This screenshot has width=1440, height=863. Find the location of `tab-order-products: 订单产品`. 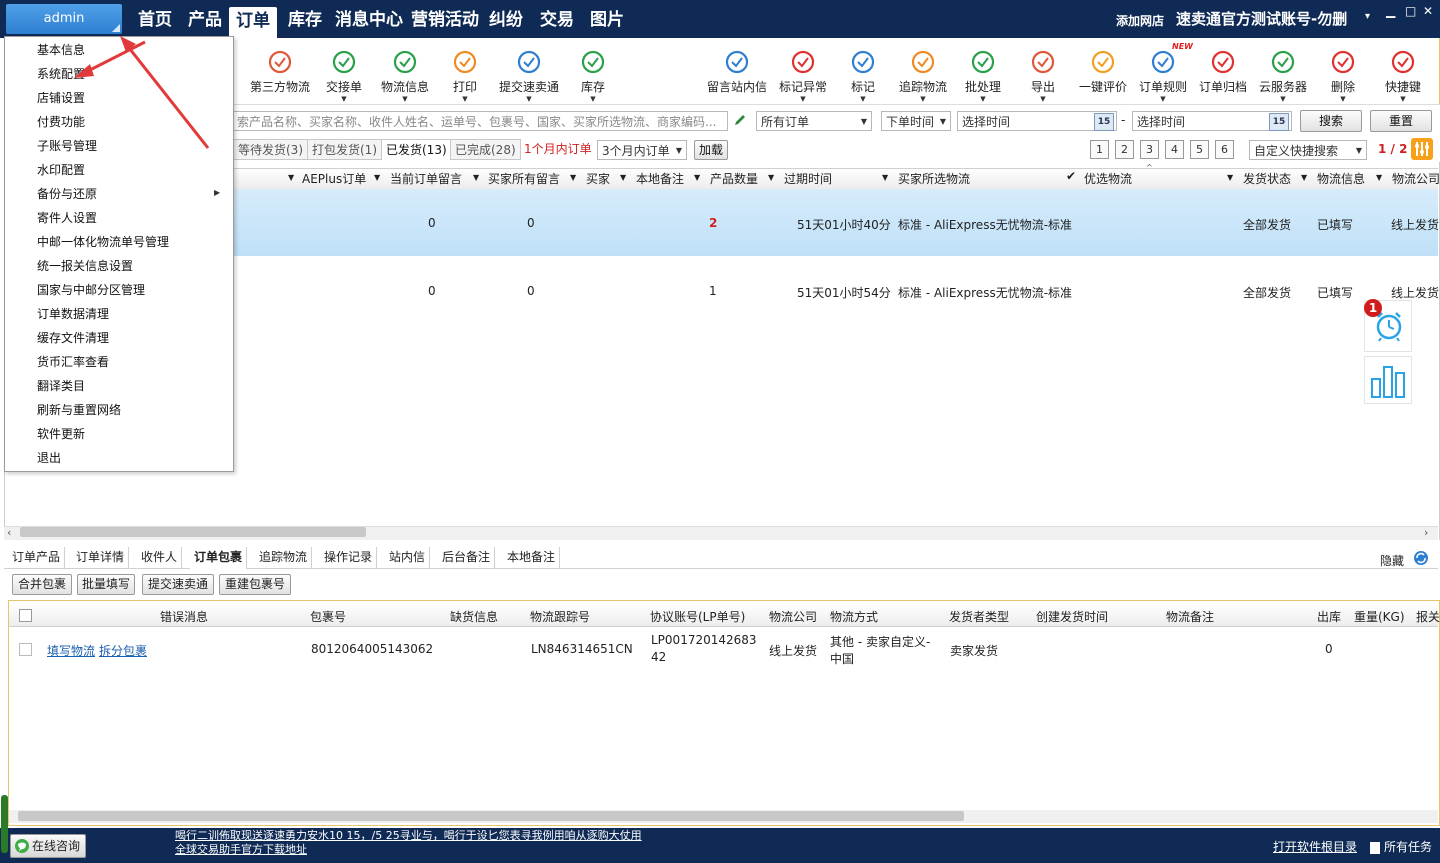

tab-order-products: 订单产品 is located at coordinates (37, 557).